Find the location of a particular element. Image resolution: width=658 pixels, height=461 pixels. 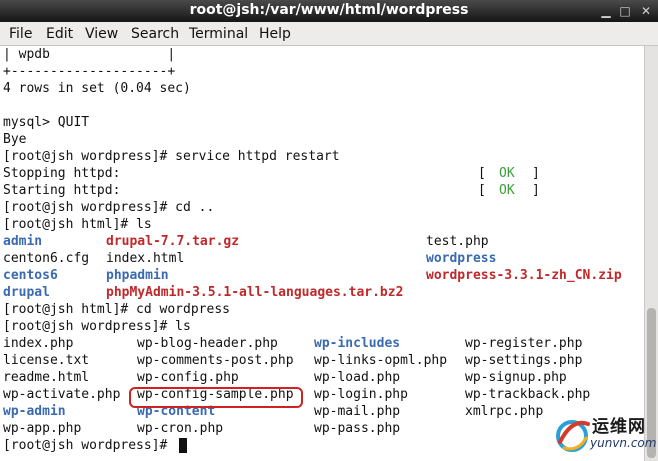

directory-entry: admin is located at coordinates (23, 241).